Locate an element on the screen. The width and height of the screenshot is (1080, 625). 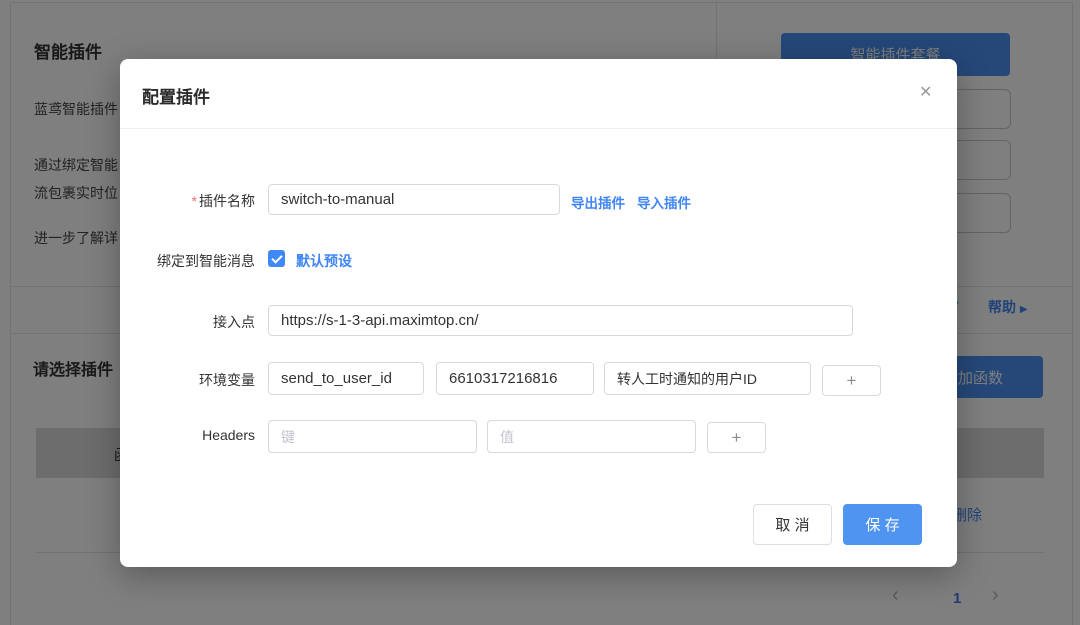
env-value-input is located at coordinates (515, 378).